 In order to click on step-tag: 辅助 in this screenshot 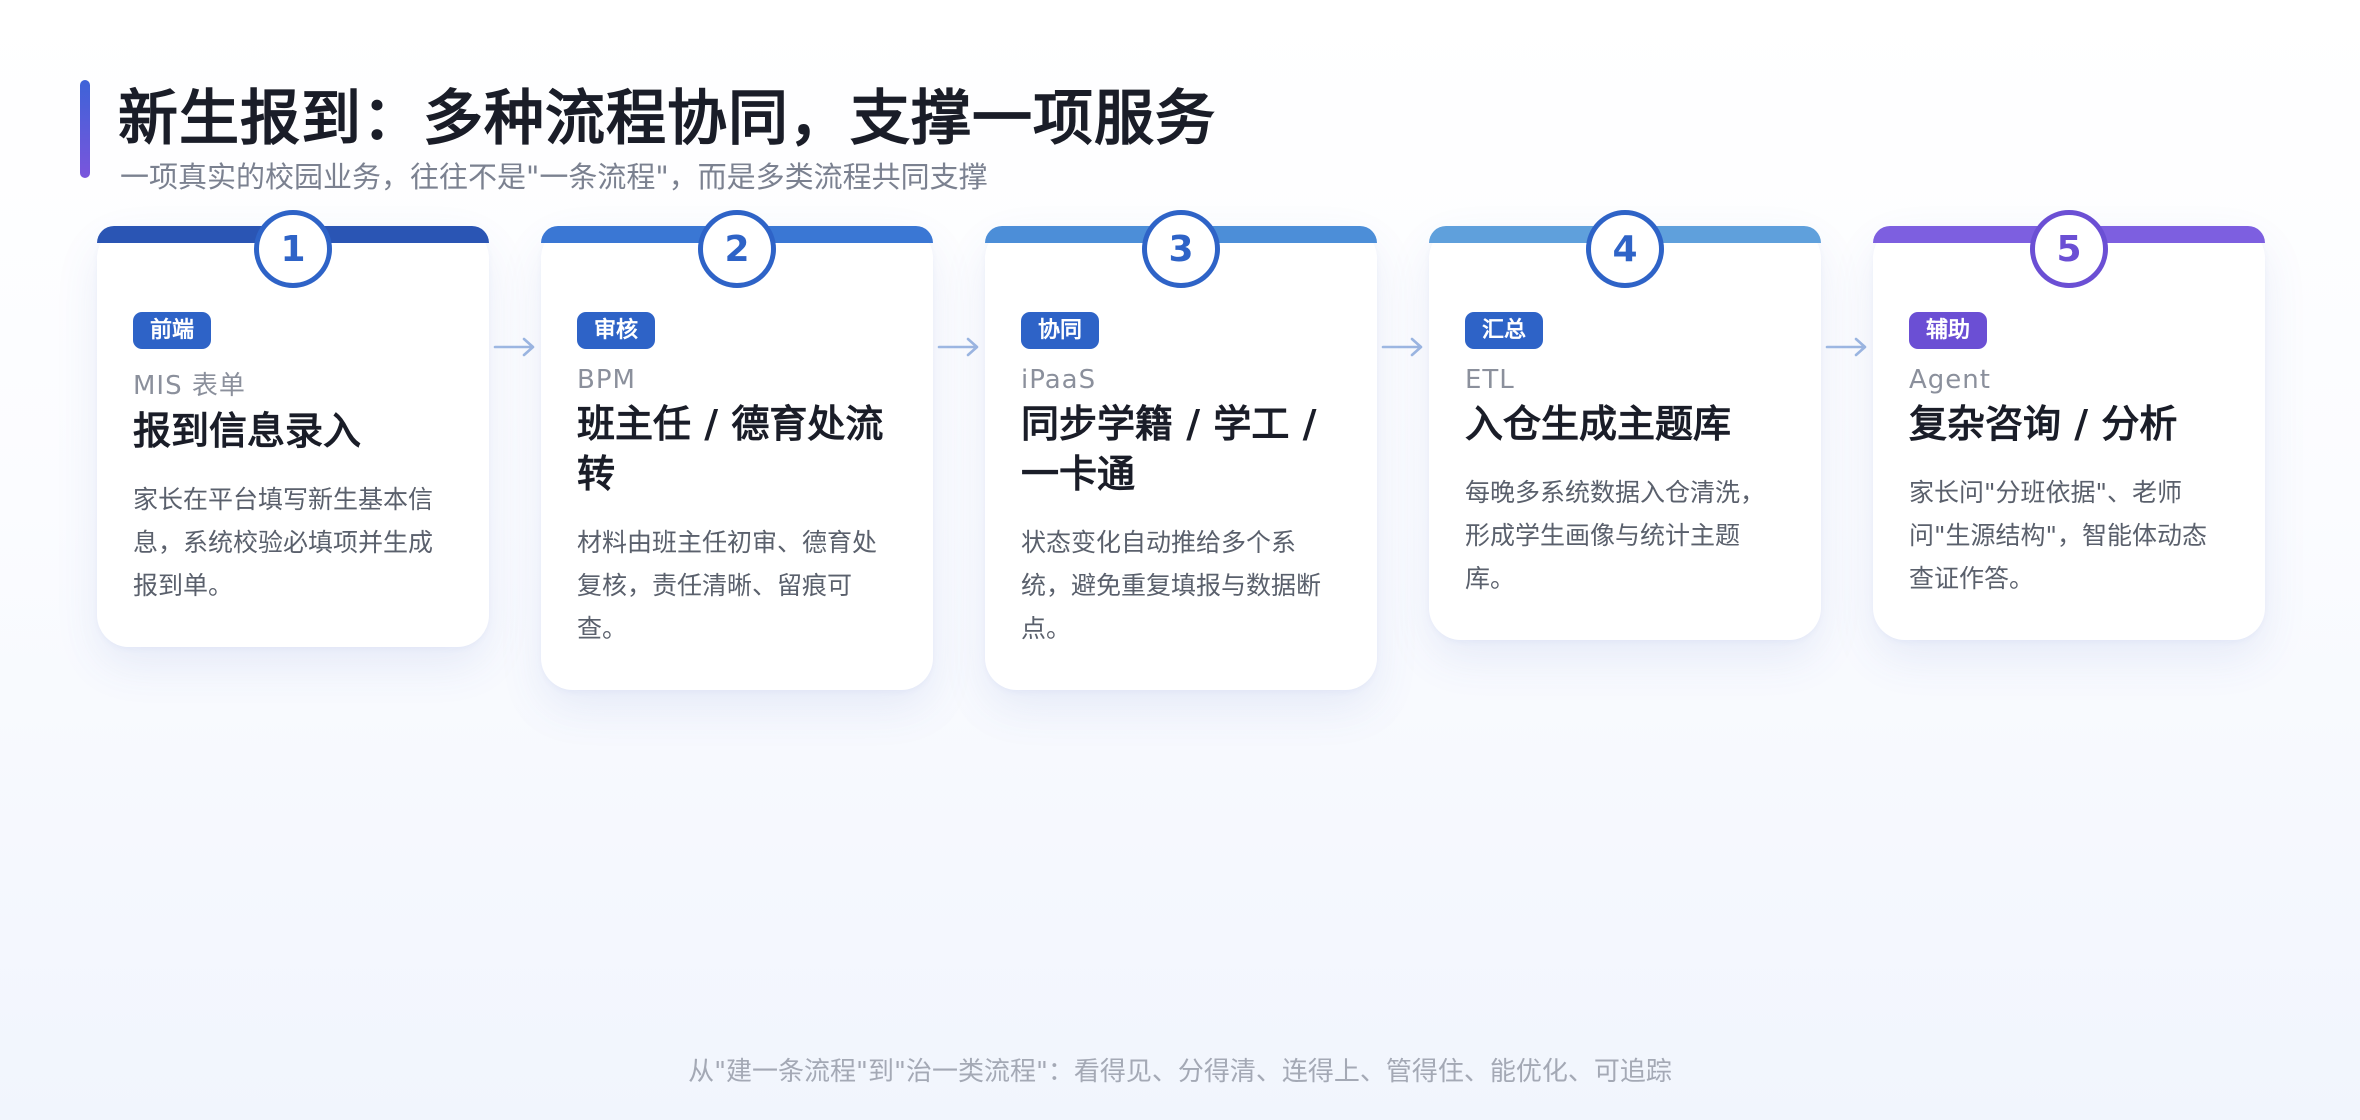, I will do `click(1948, 330)`.